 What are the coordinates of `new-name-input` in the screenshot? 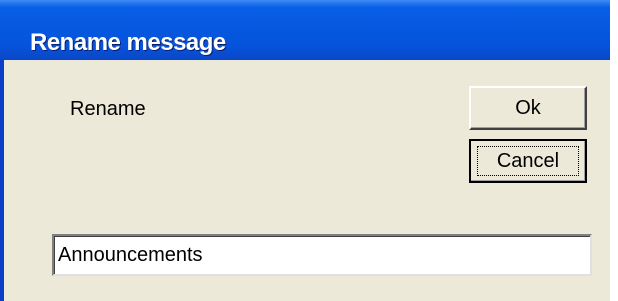 It's located at (322, 255).